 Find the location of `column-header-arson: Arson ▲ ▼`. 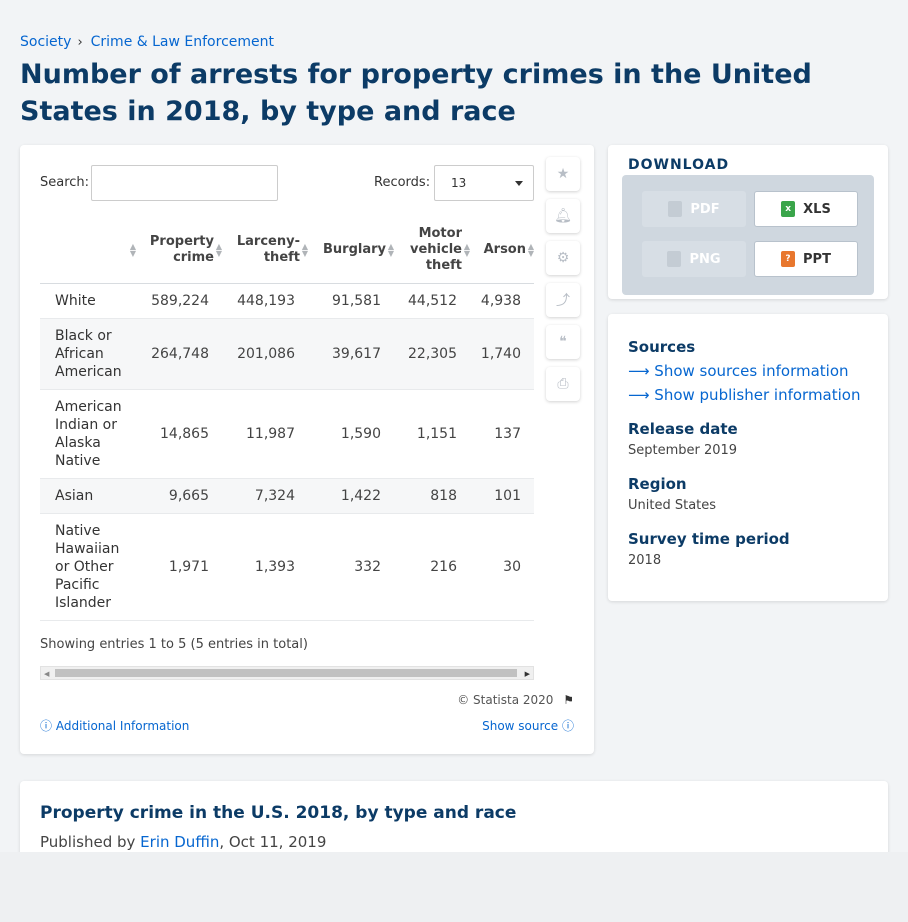

column-header-arson: Arson ▲ ▼ is located at coordinates (502, 250).